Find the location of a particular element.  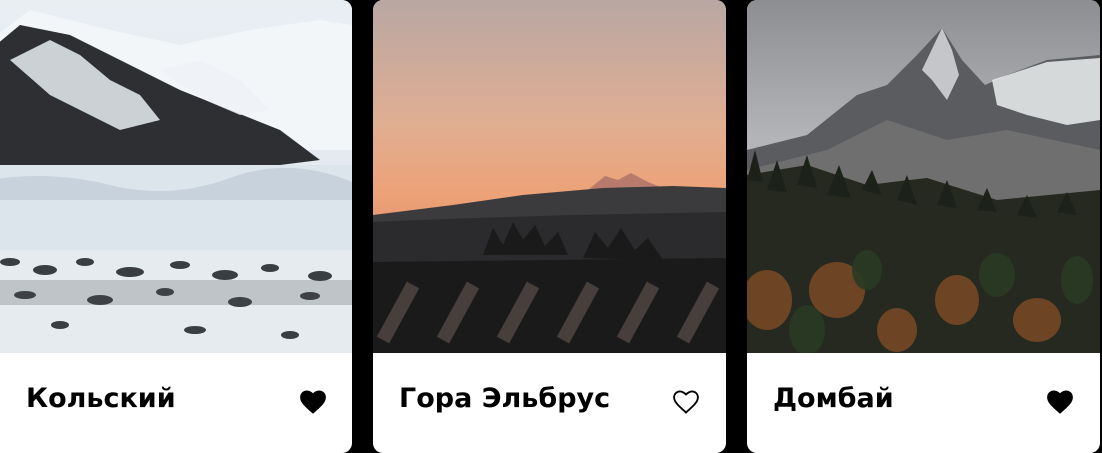

place-title: Гора Эльбрус is located at coordinates (505, 398).